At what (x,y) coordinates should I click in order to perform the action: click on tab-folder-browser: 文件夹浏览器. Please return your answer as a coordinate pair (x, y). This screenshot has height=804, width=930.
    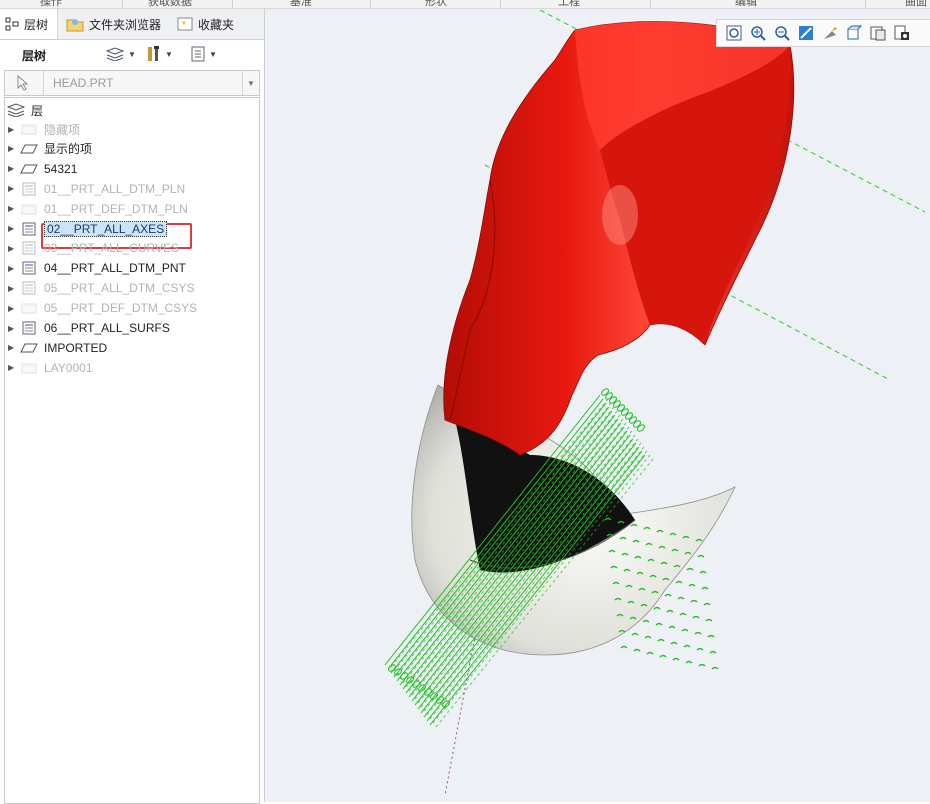
    Looking at the image, I should click on (113, 24).